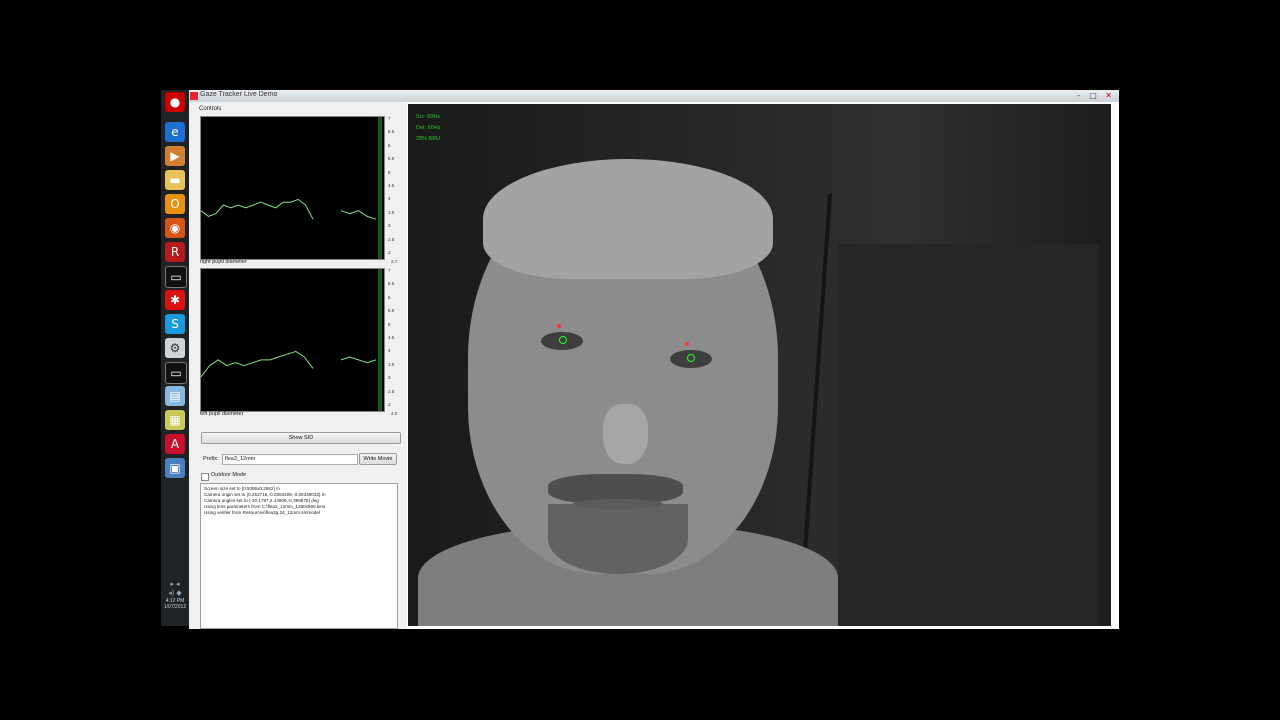 This screenshot has width=1280, height=720. Describe the element at coordinates (210, 109) in the screenshot. I see `controls-label: Controls` at that location.